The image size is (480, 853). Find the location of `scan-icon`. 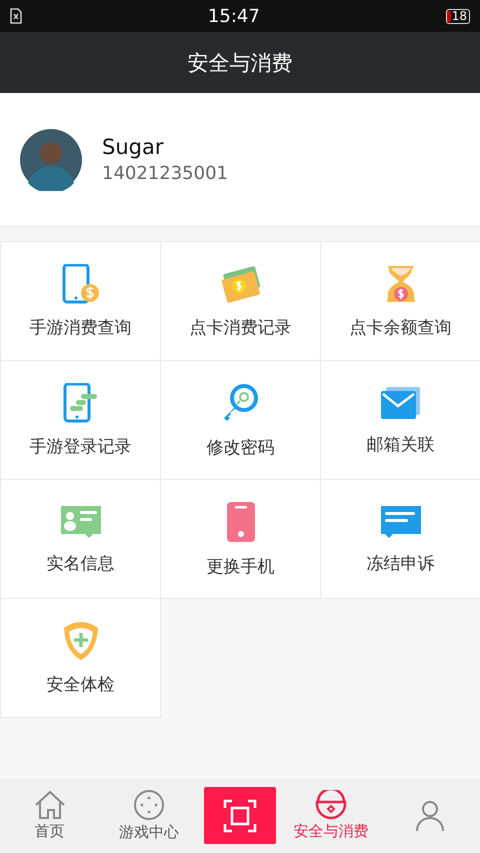

scan-icon is located at coordinates (239, 815).